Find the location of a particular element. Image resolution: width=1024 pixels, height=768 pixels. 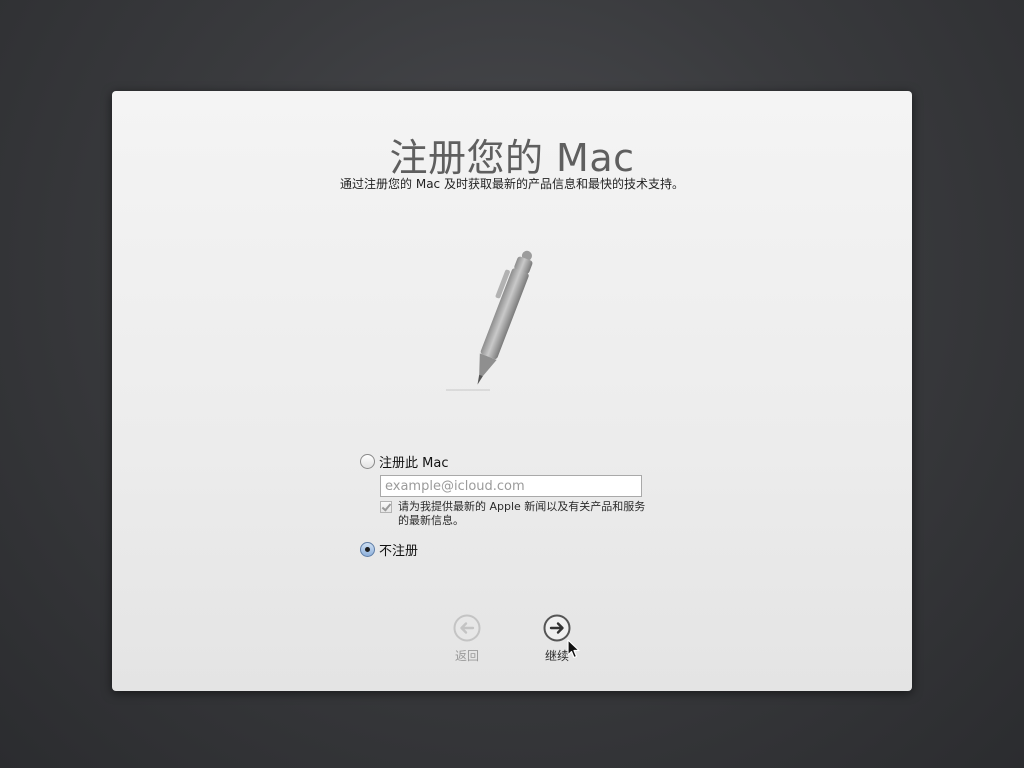

newsletter-label-line2: 的最新信息。 is located at coordinates (431, 520).